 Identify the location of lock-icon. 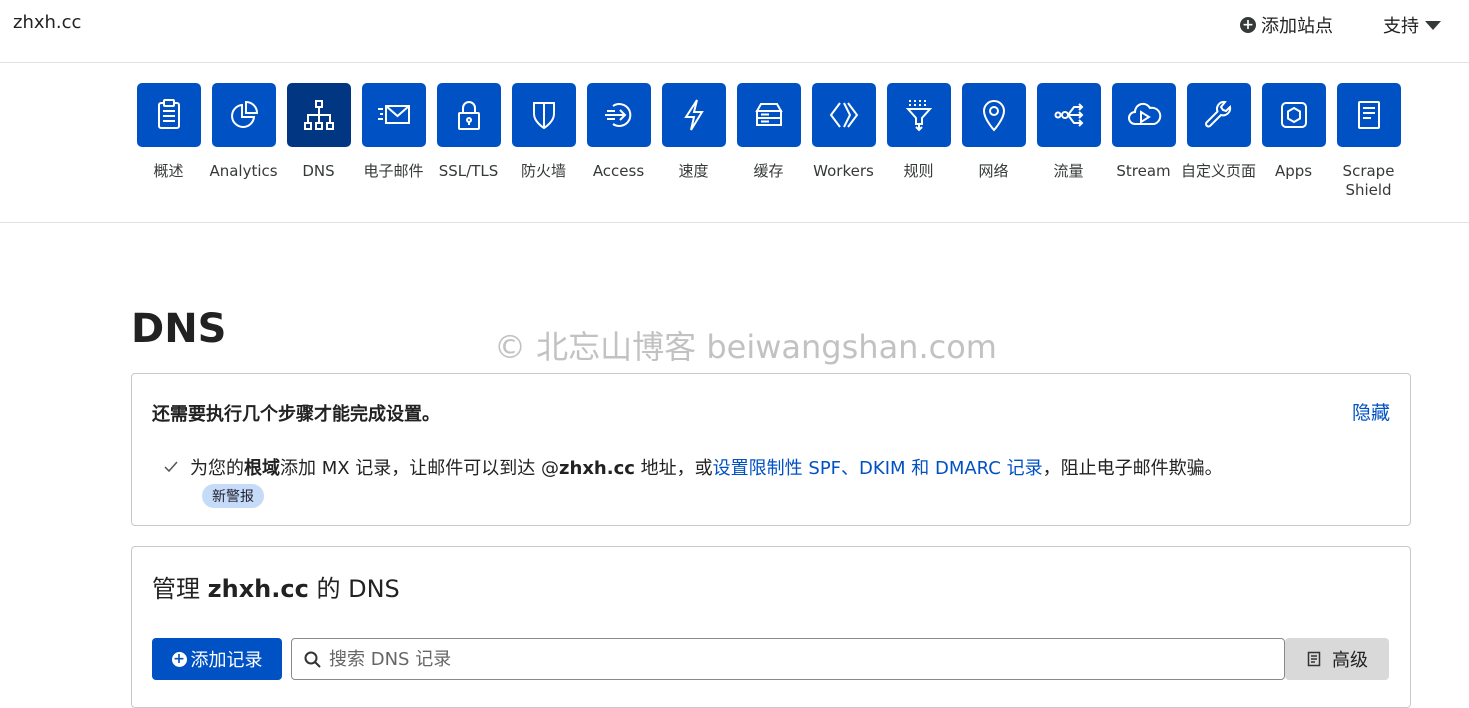
(468, 115).